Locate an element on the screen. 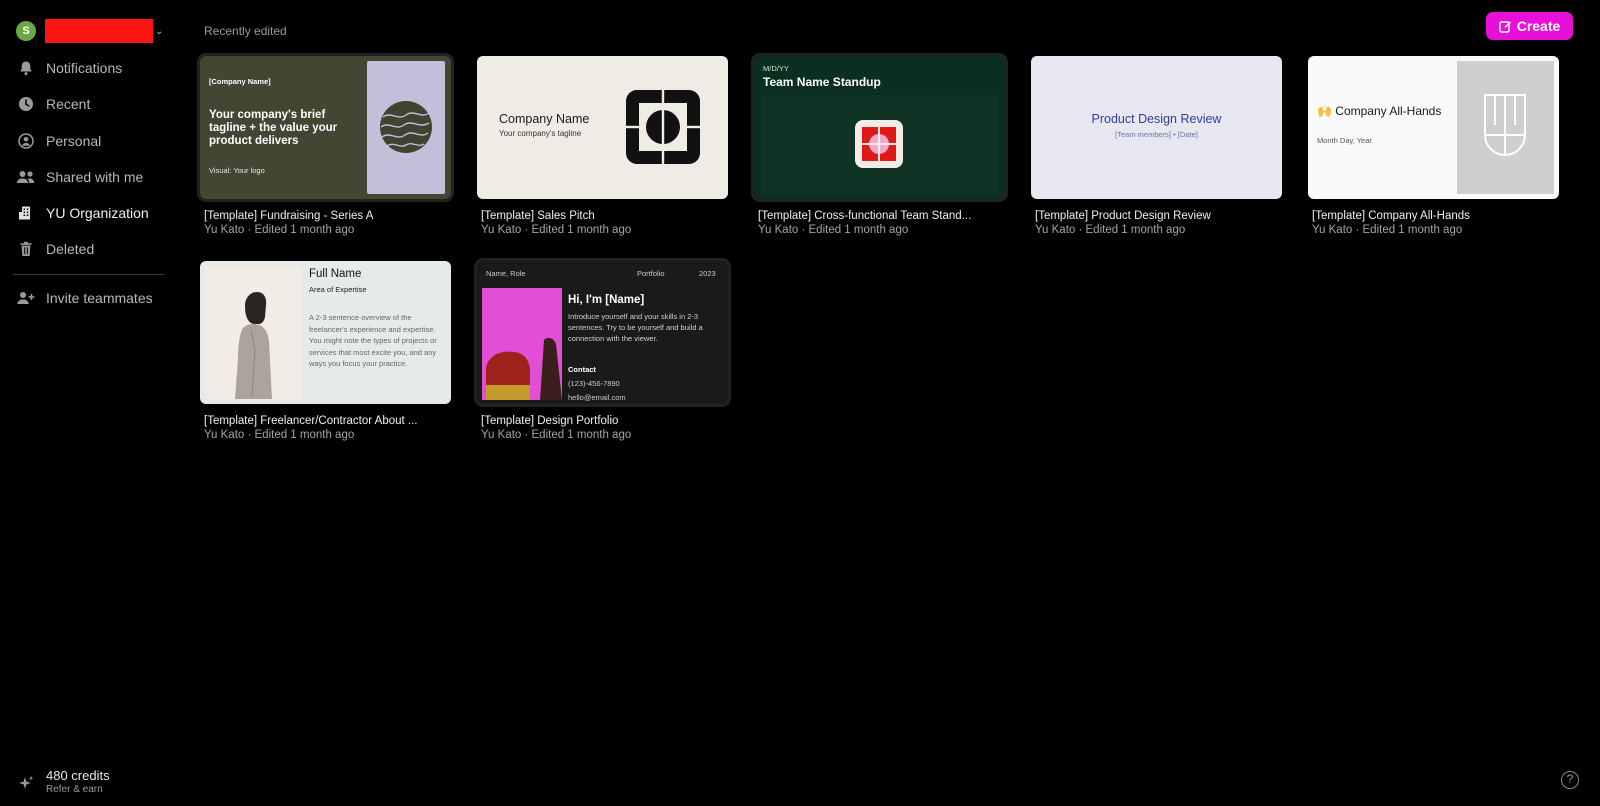  add-person-icon is located at coordinates (26, 298).